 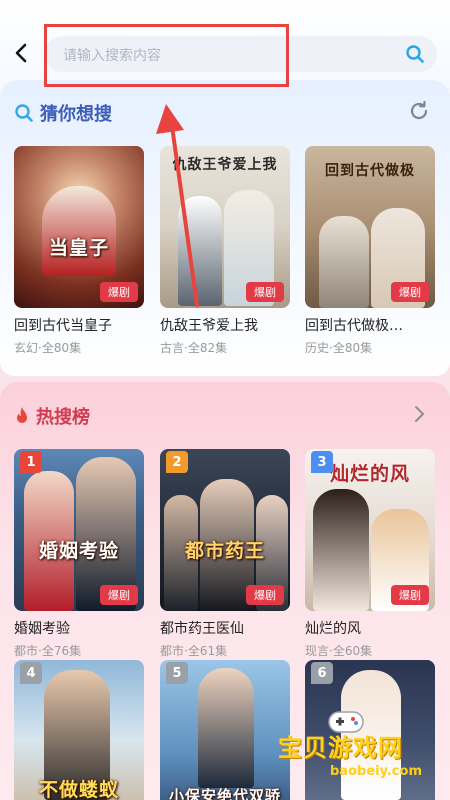 I want to click on chevron-right-icon, so click(x=420, y=414).